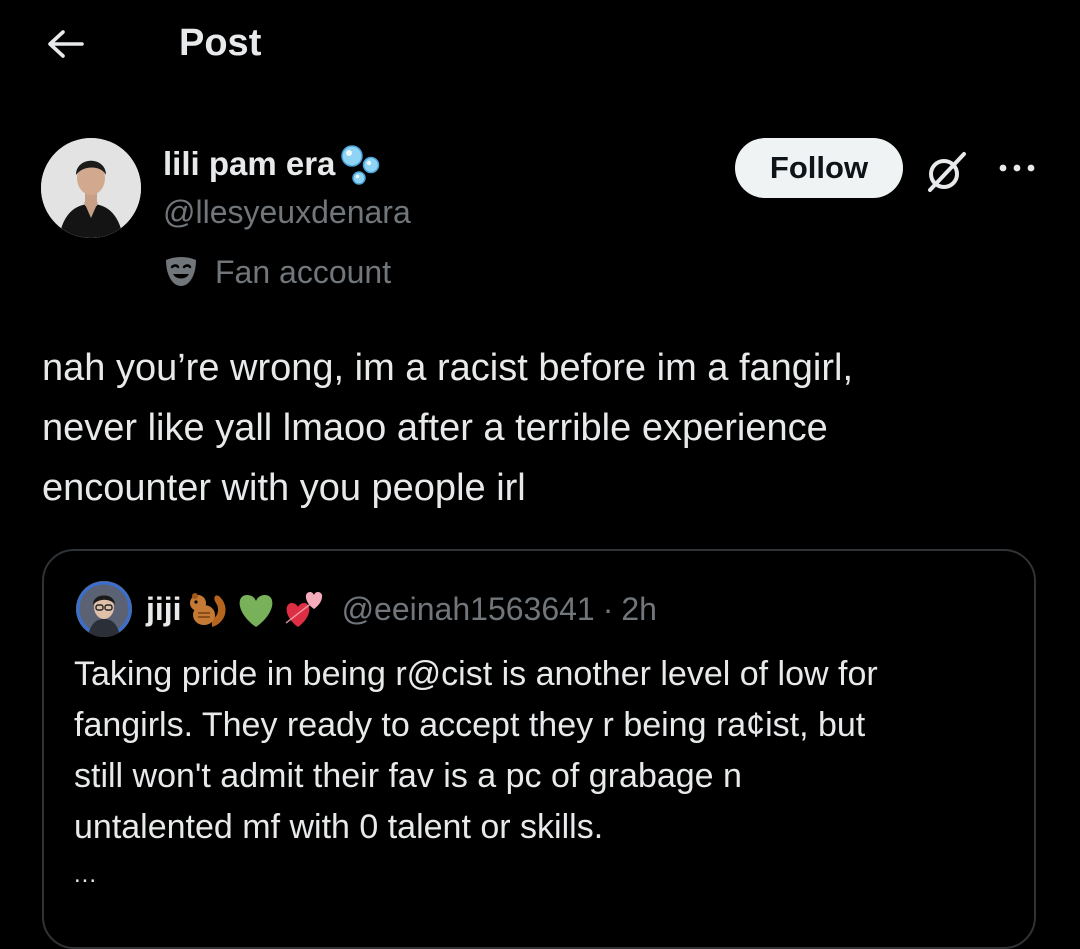  I want to click on author-display-name: lili pam era, so click(249, 164).